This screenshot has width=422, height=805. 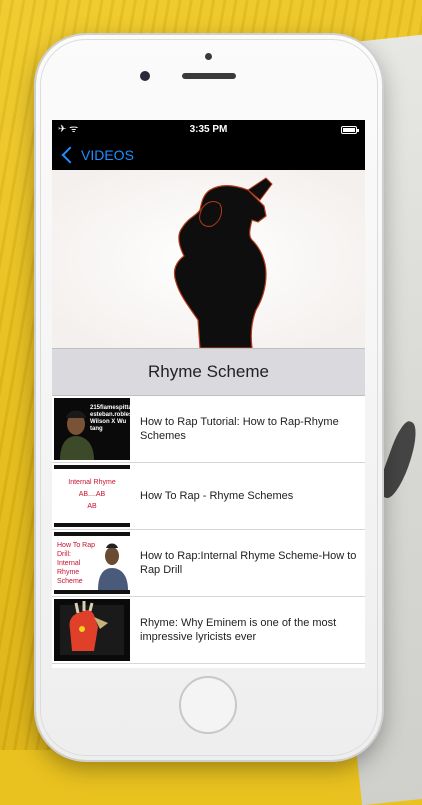 I want to click on front-camera, so click(x=145, y=76).